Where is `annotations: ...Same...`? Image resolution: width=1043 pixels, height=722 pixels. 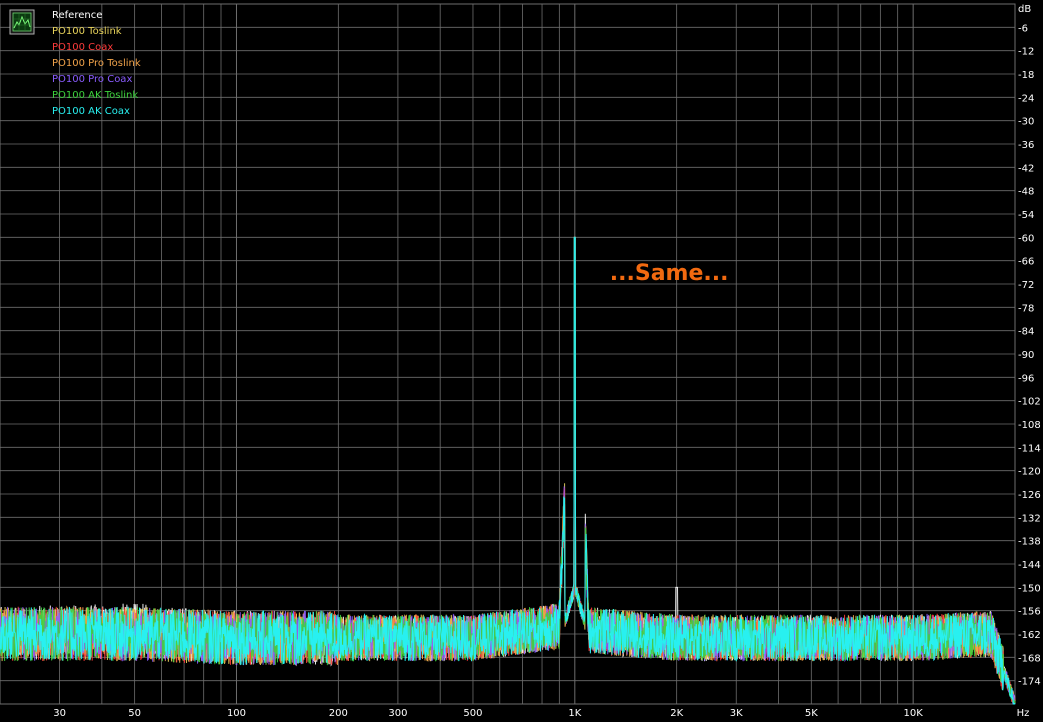
annotations: ...Same... is located at coordinates (669, 273).